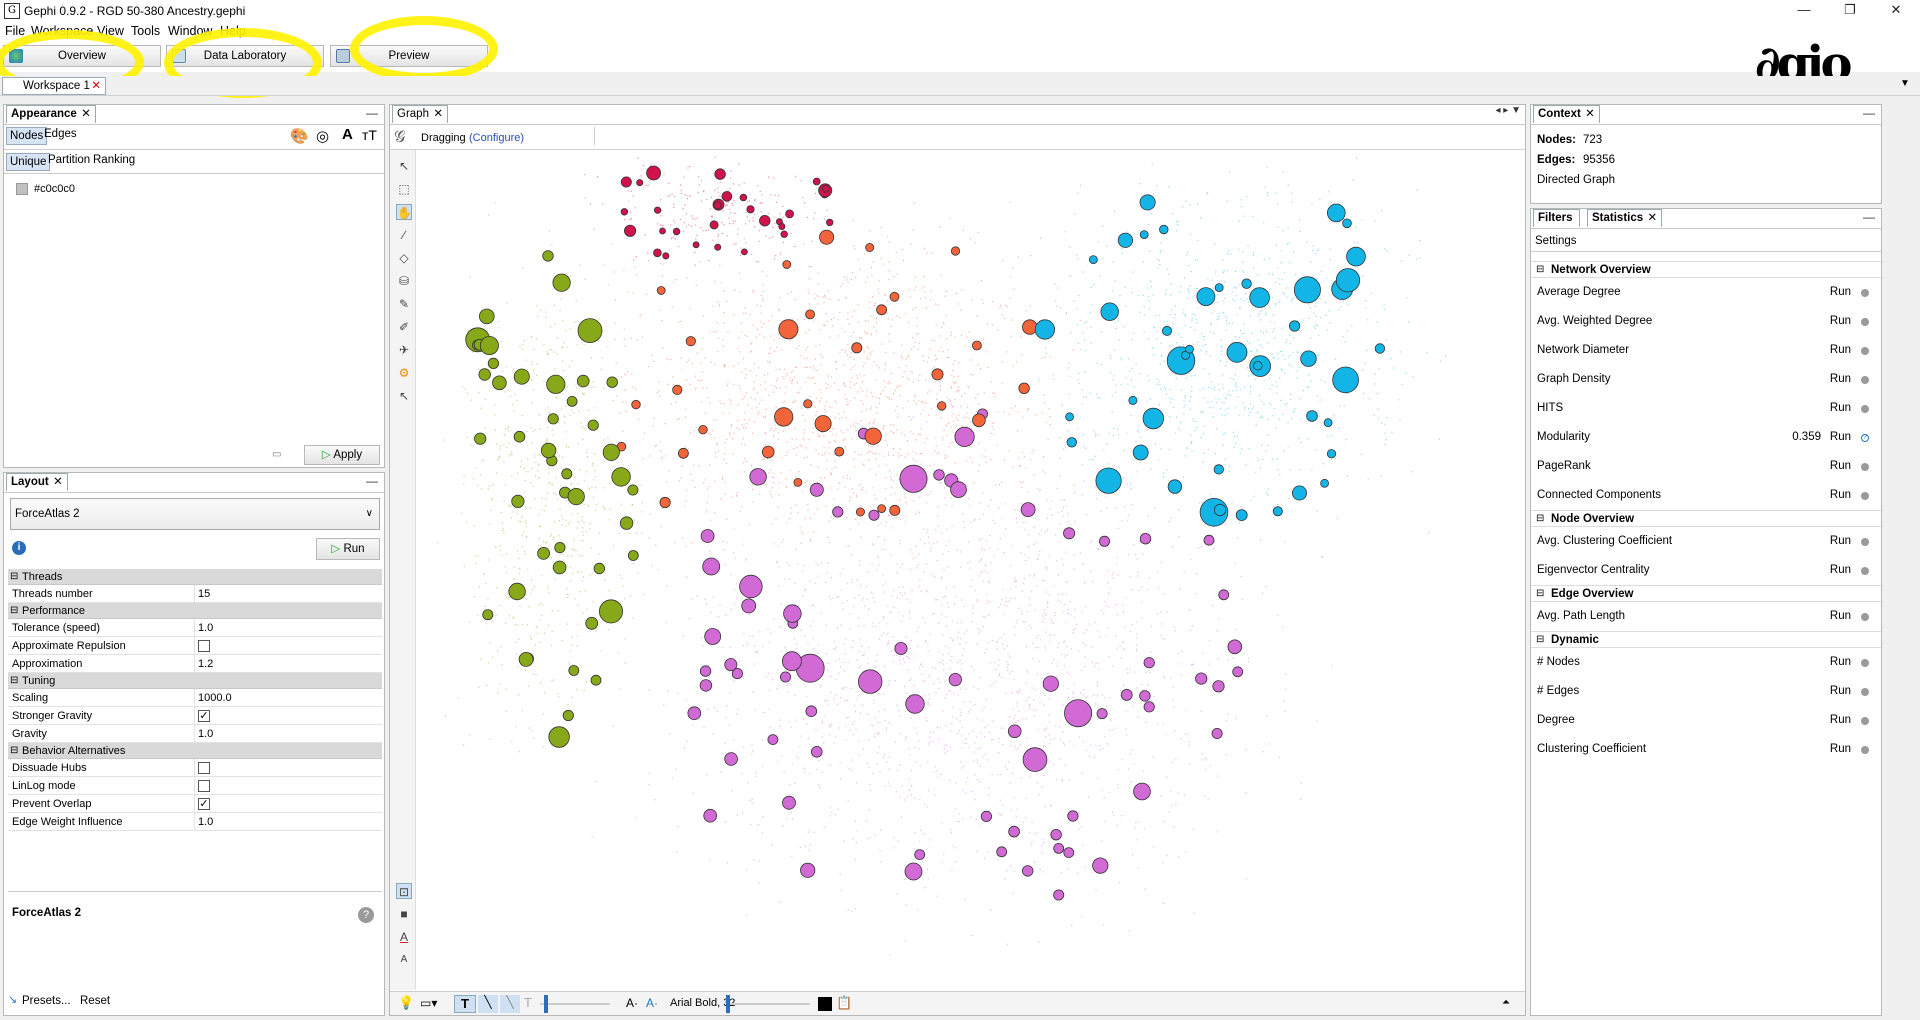 This screenshot has height=1020, width=1920. I want to click on tab-ranking: Ranking, so click(114, 160).